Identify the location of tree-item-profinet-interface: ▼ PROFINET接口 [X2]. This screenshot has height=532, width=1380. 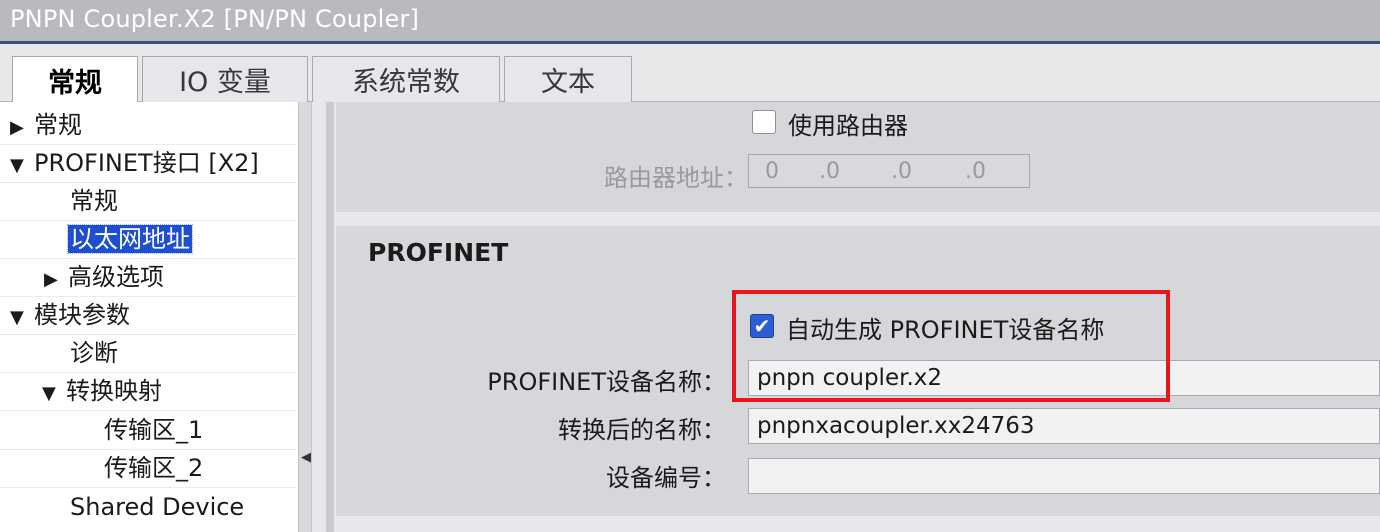
(134, 163).